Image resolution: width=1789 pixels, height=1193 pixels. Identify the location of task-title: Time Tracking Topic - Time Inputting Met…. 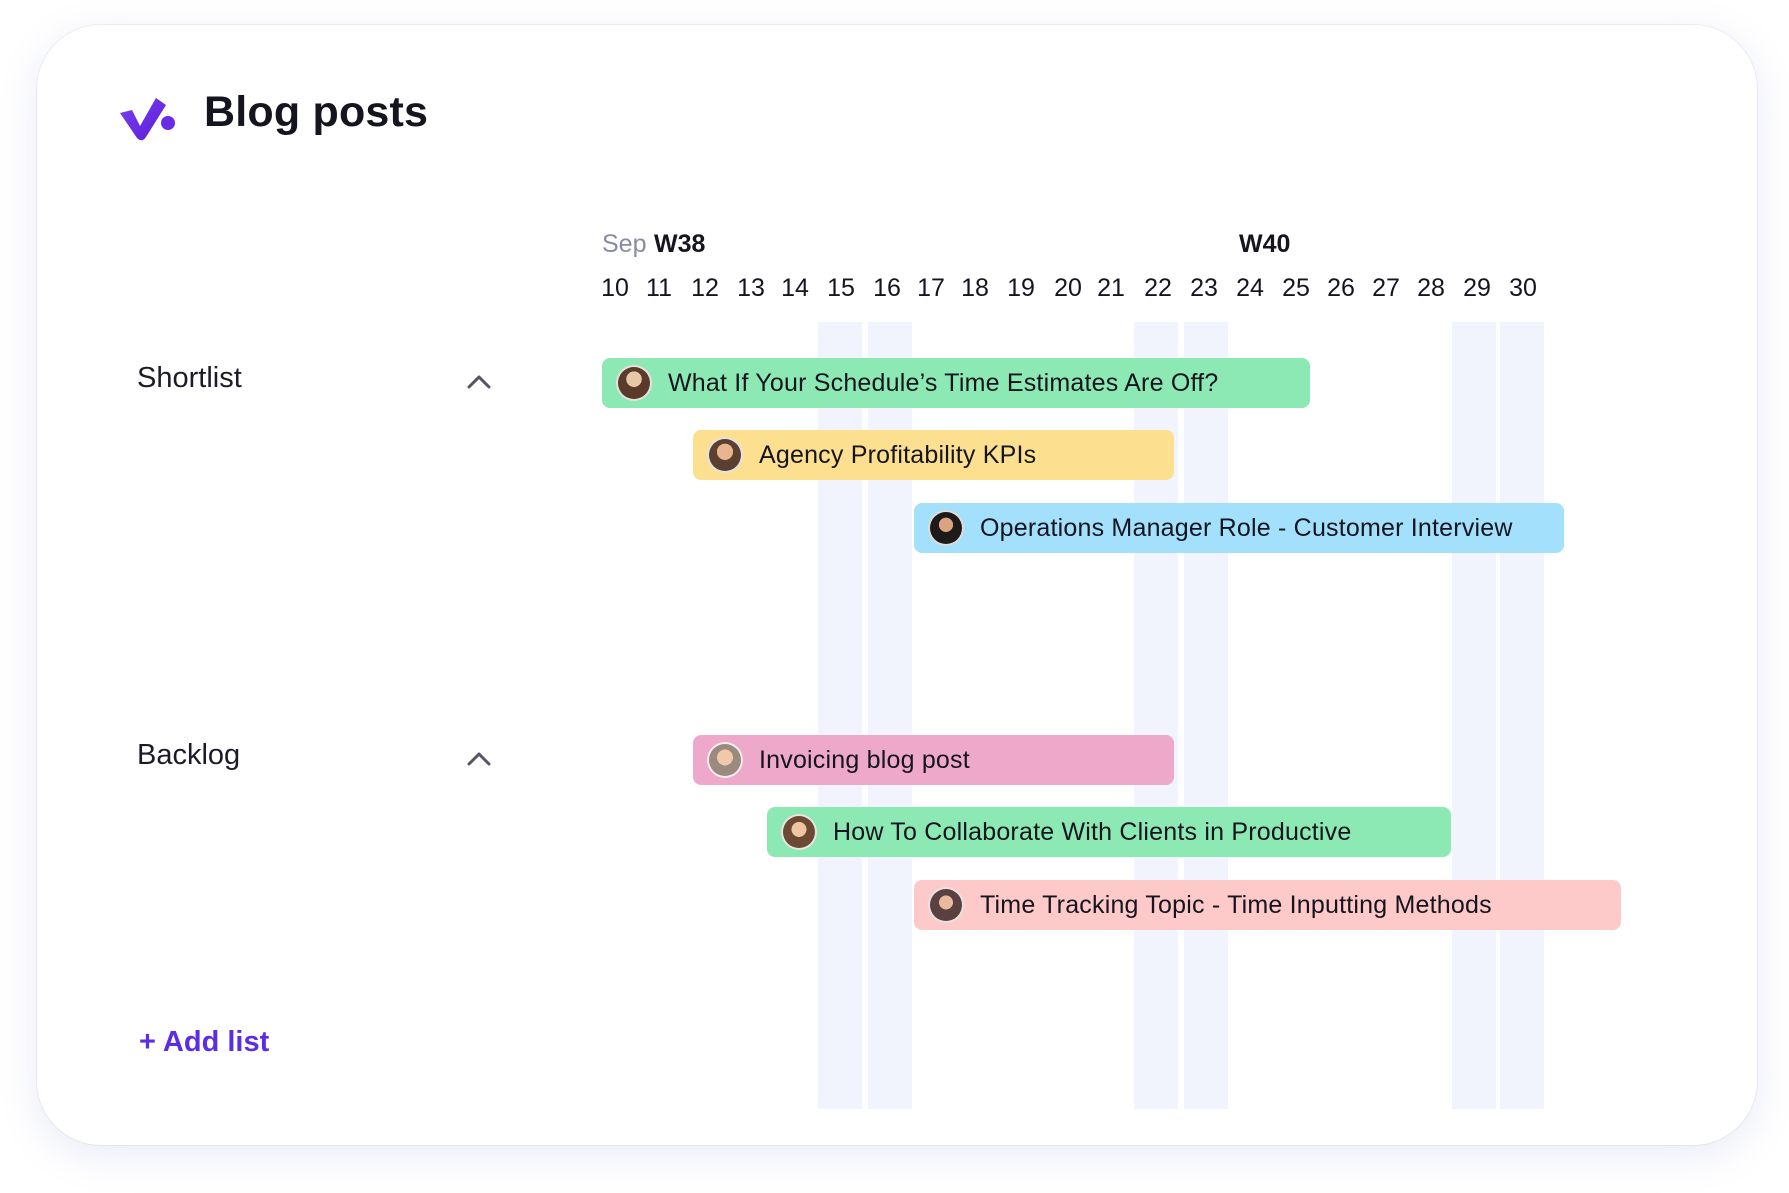
(1236, 904).